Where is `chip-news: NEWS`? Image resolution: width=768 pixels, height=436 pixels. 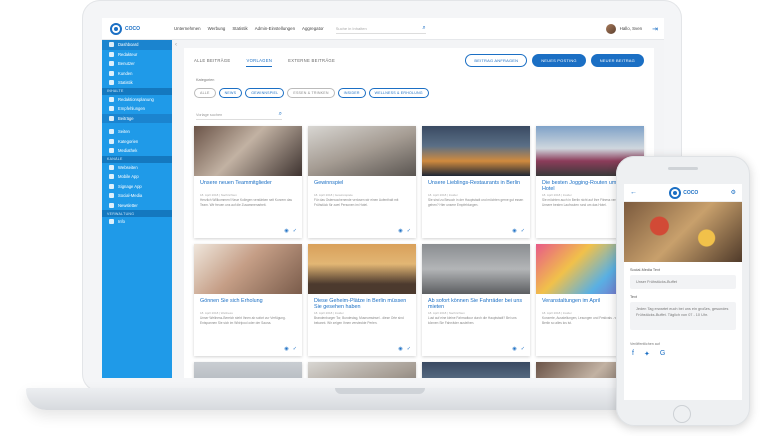
chip-news: NEWS is located at coordinates (230, 93).